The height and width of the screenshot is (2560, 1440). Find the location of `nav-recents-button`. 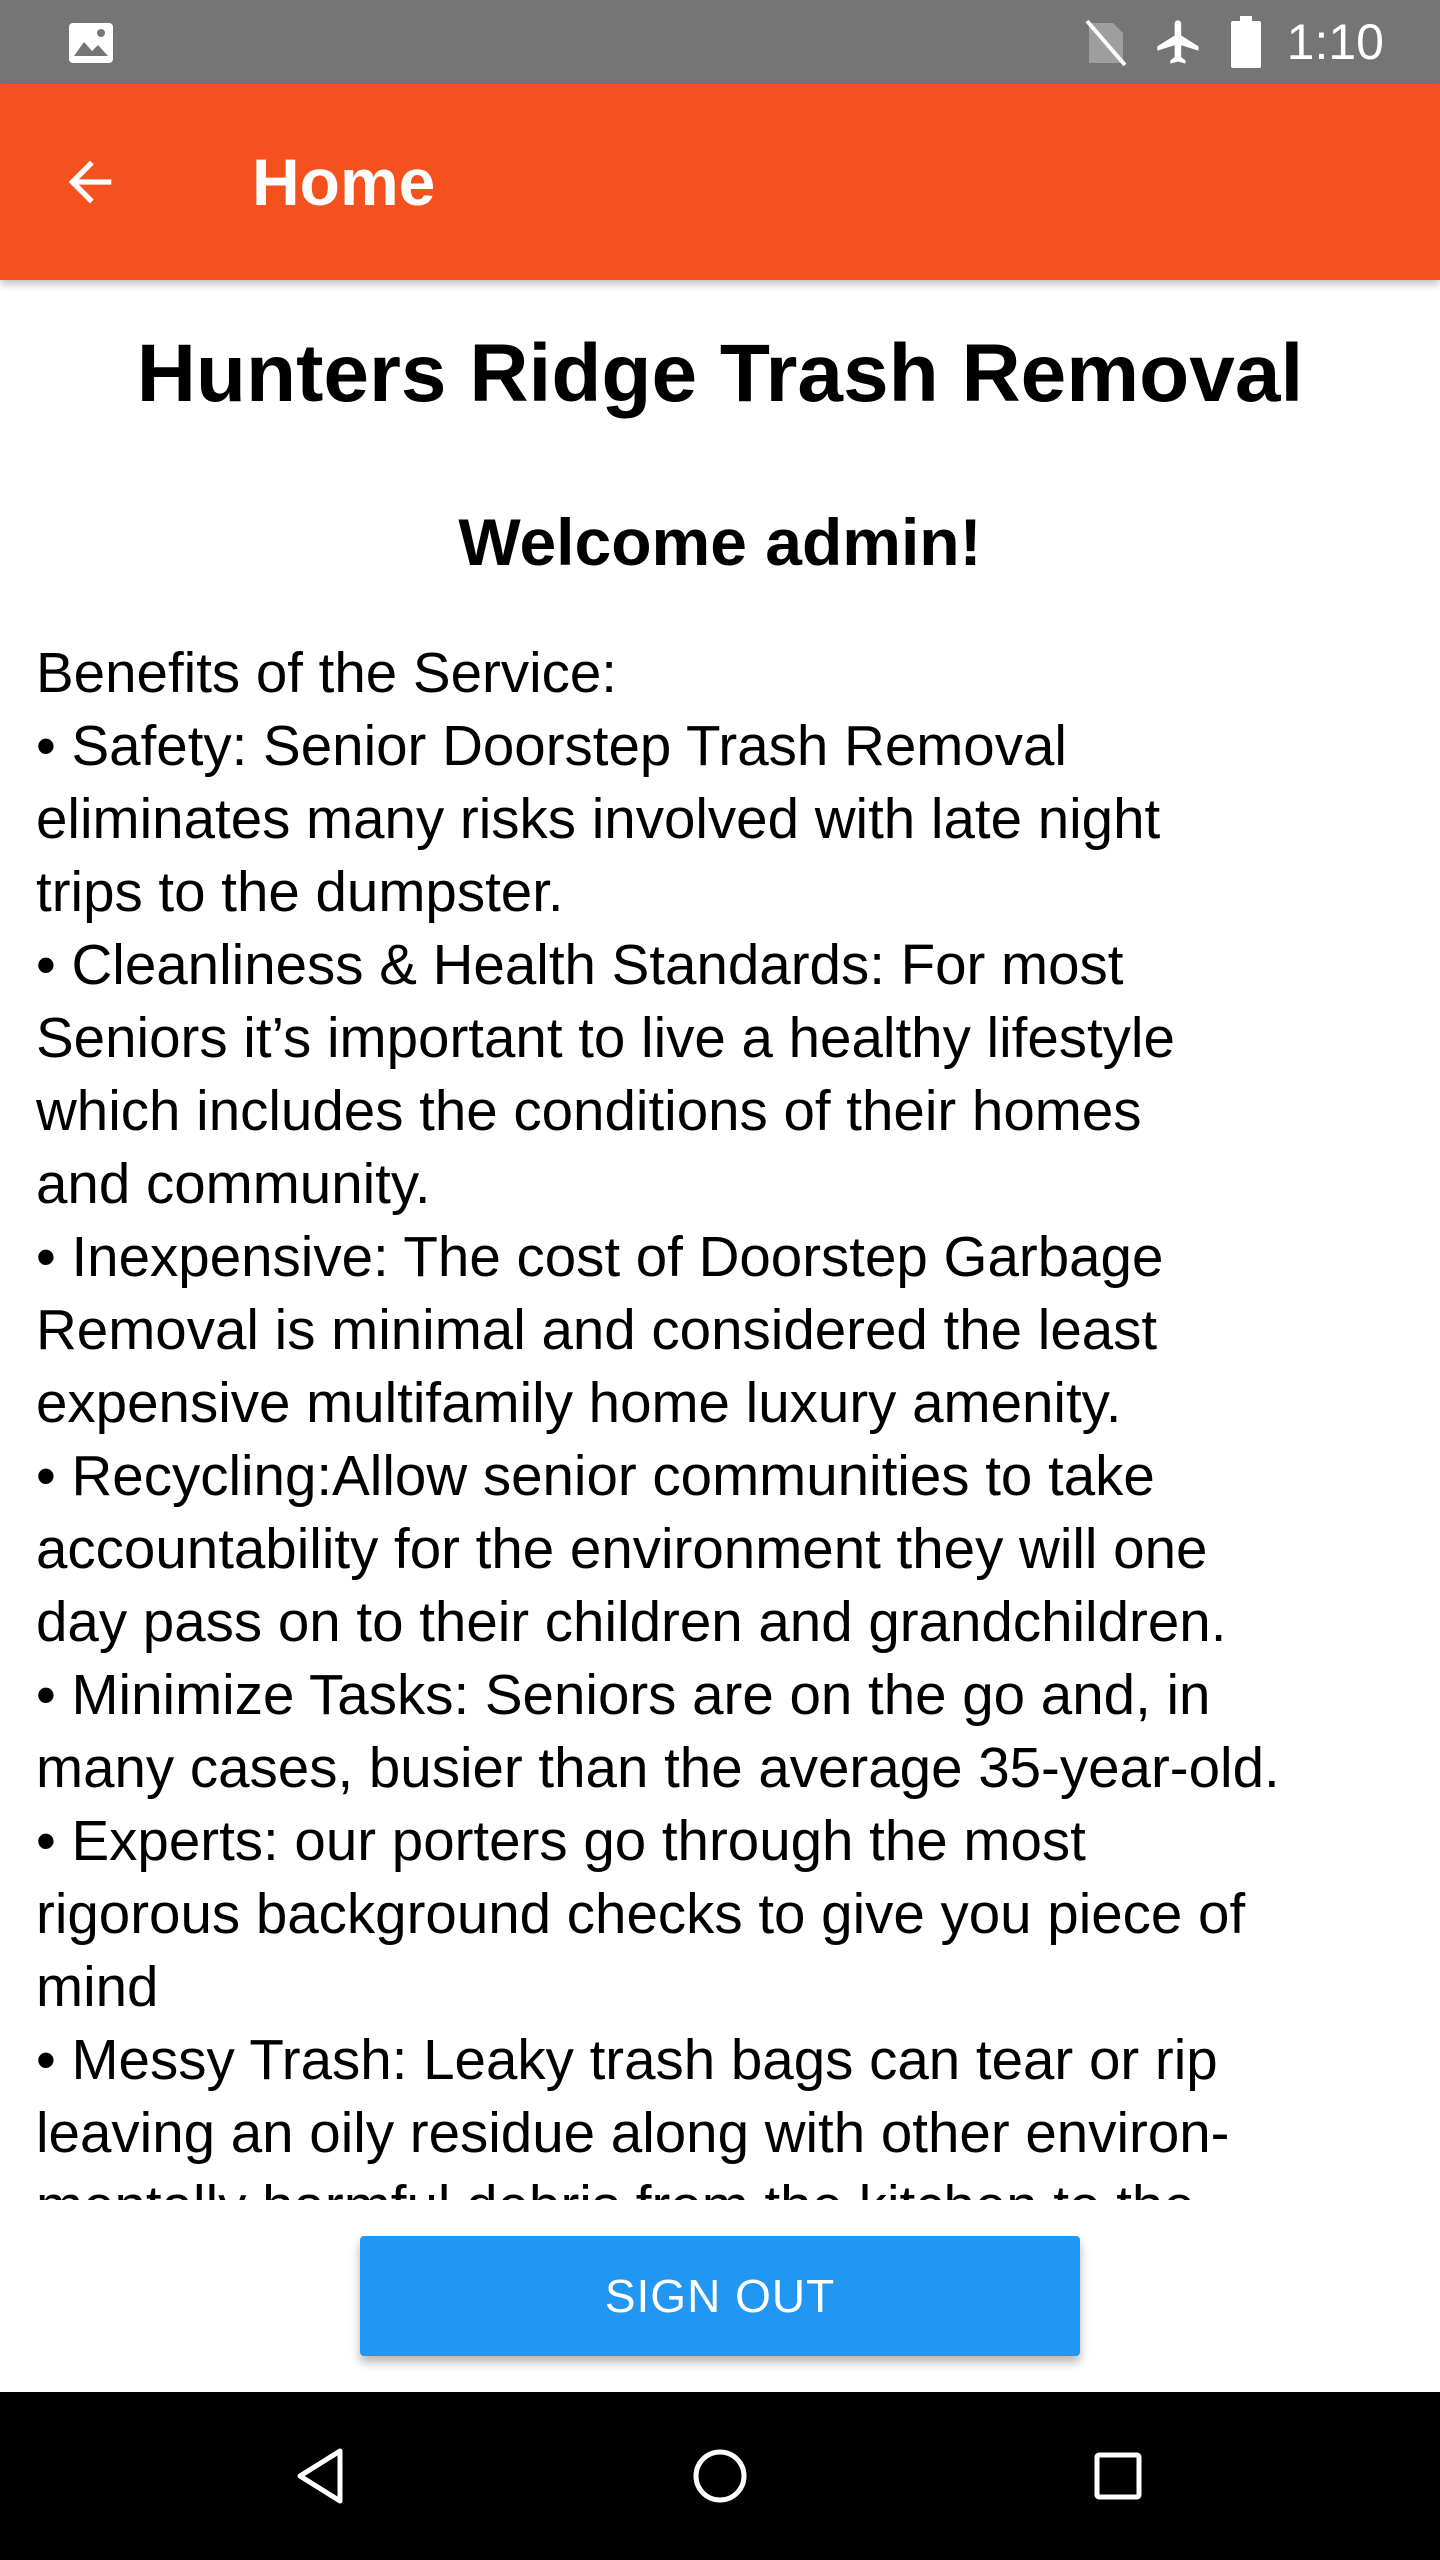

nav-recents-button is located at coordinates (1118, 2476).